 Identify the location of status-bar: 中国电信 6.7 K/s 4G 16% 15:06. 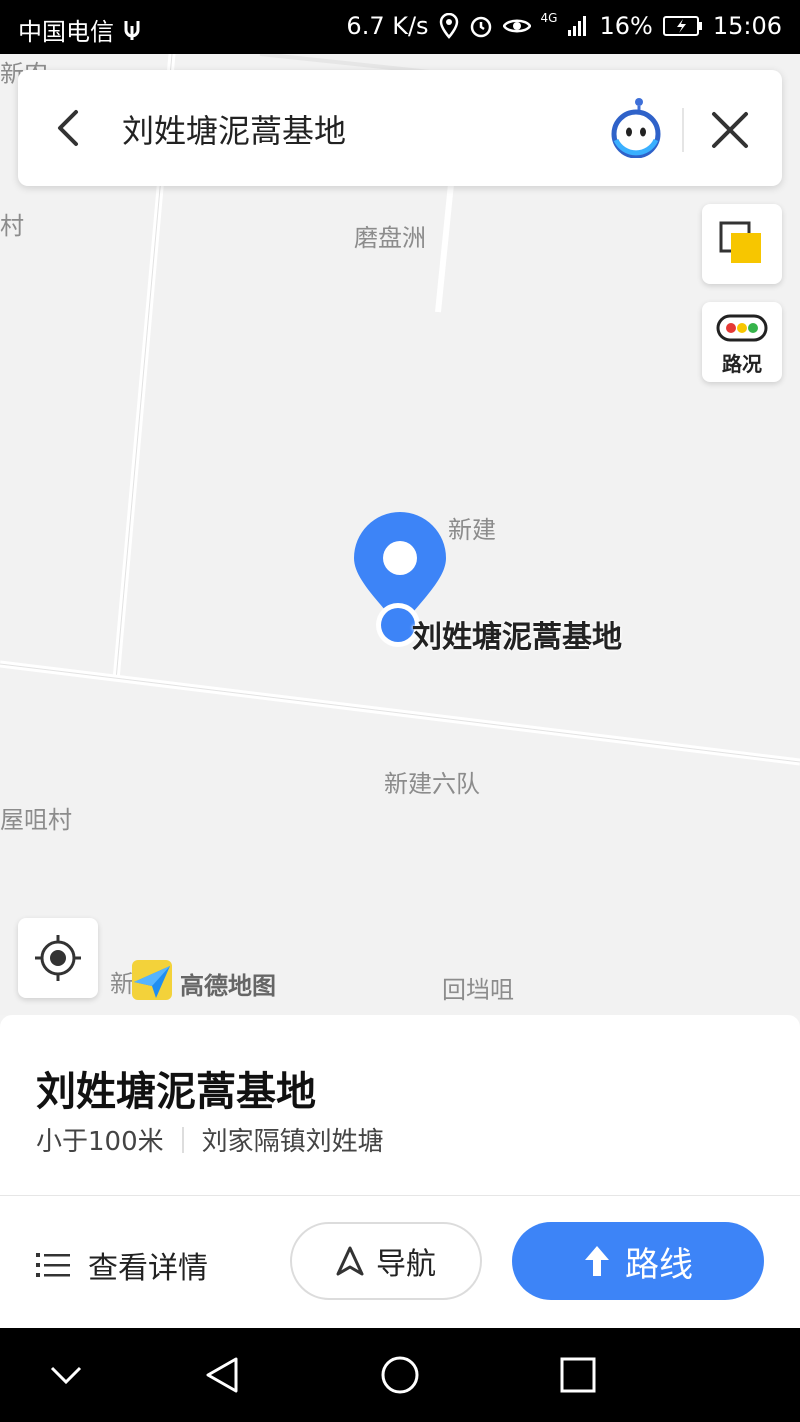
(400, 27).